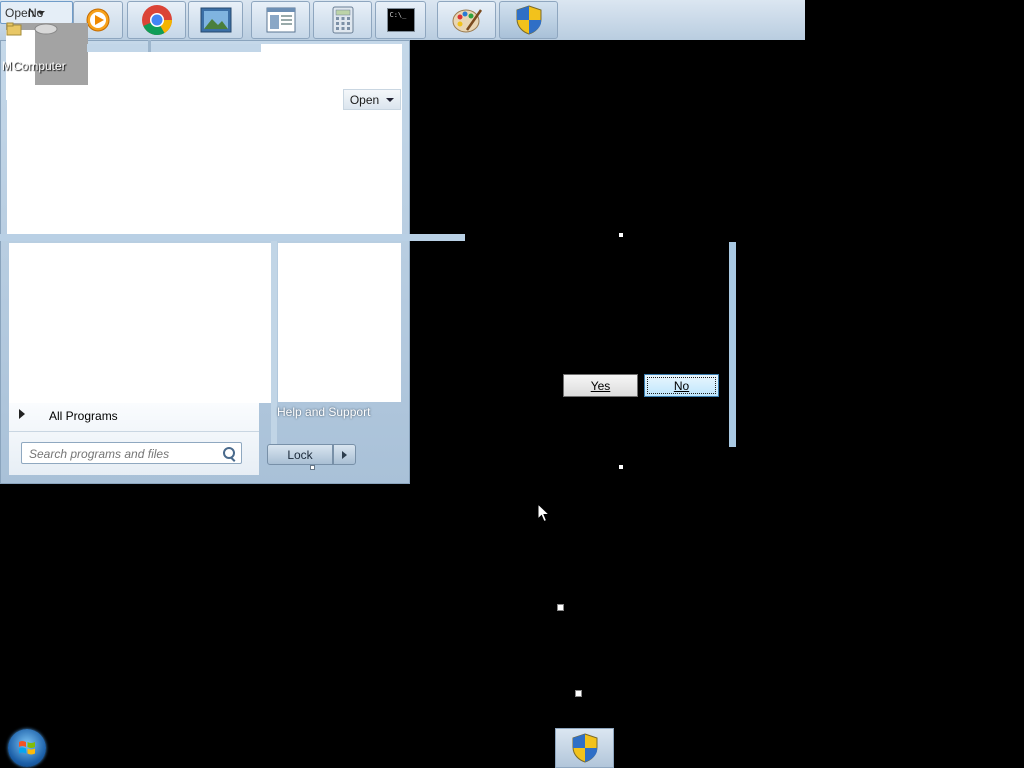  I want to click on mouse-cursor-icon, so click(543, 513).